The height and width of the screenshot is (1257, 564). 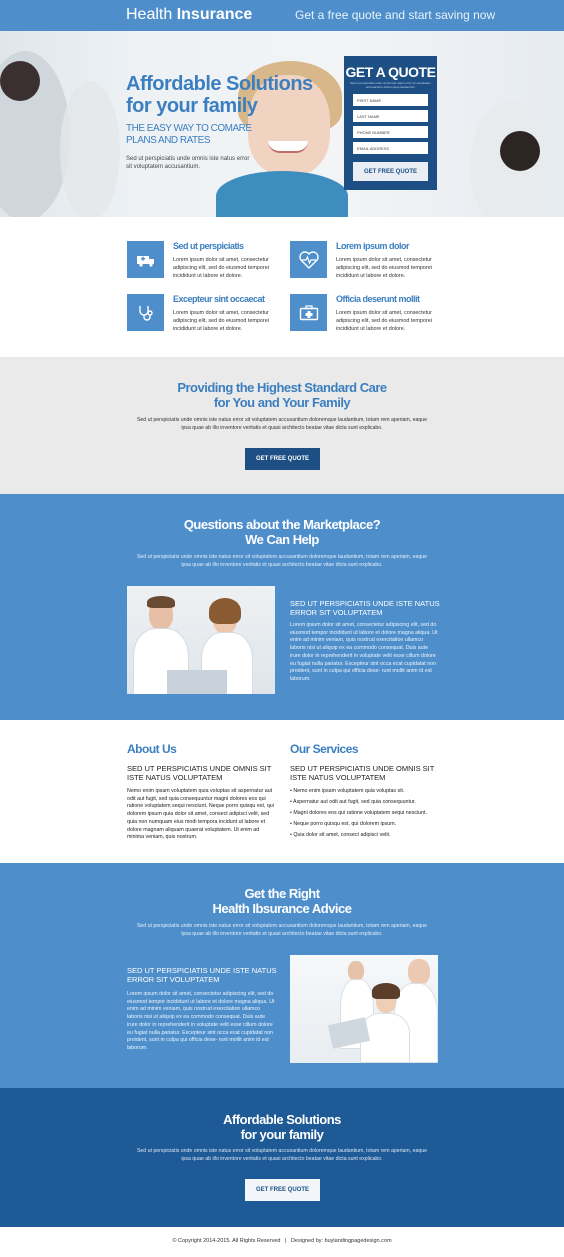 I want to click on background-nurse-hair, so click(x=520, y=151).